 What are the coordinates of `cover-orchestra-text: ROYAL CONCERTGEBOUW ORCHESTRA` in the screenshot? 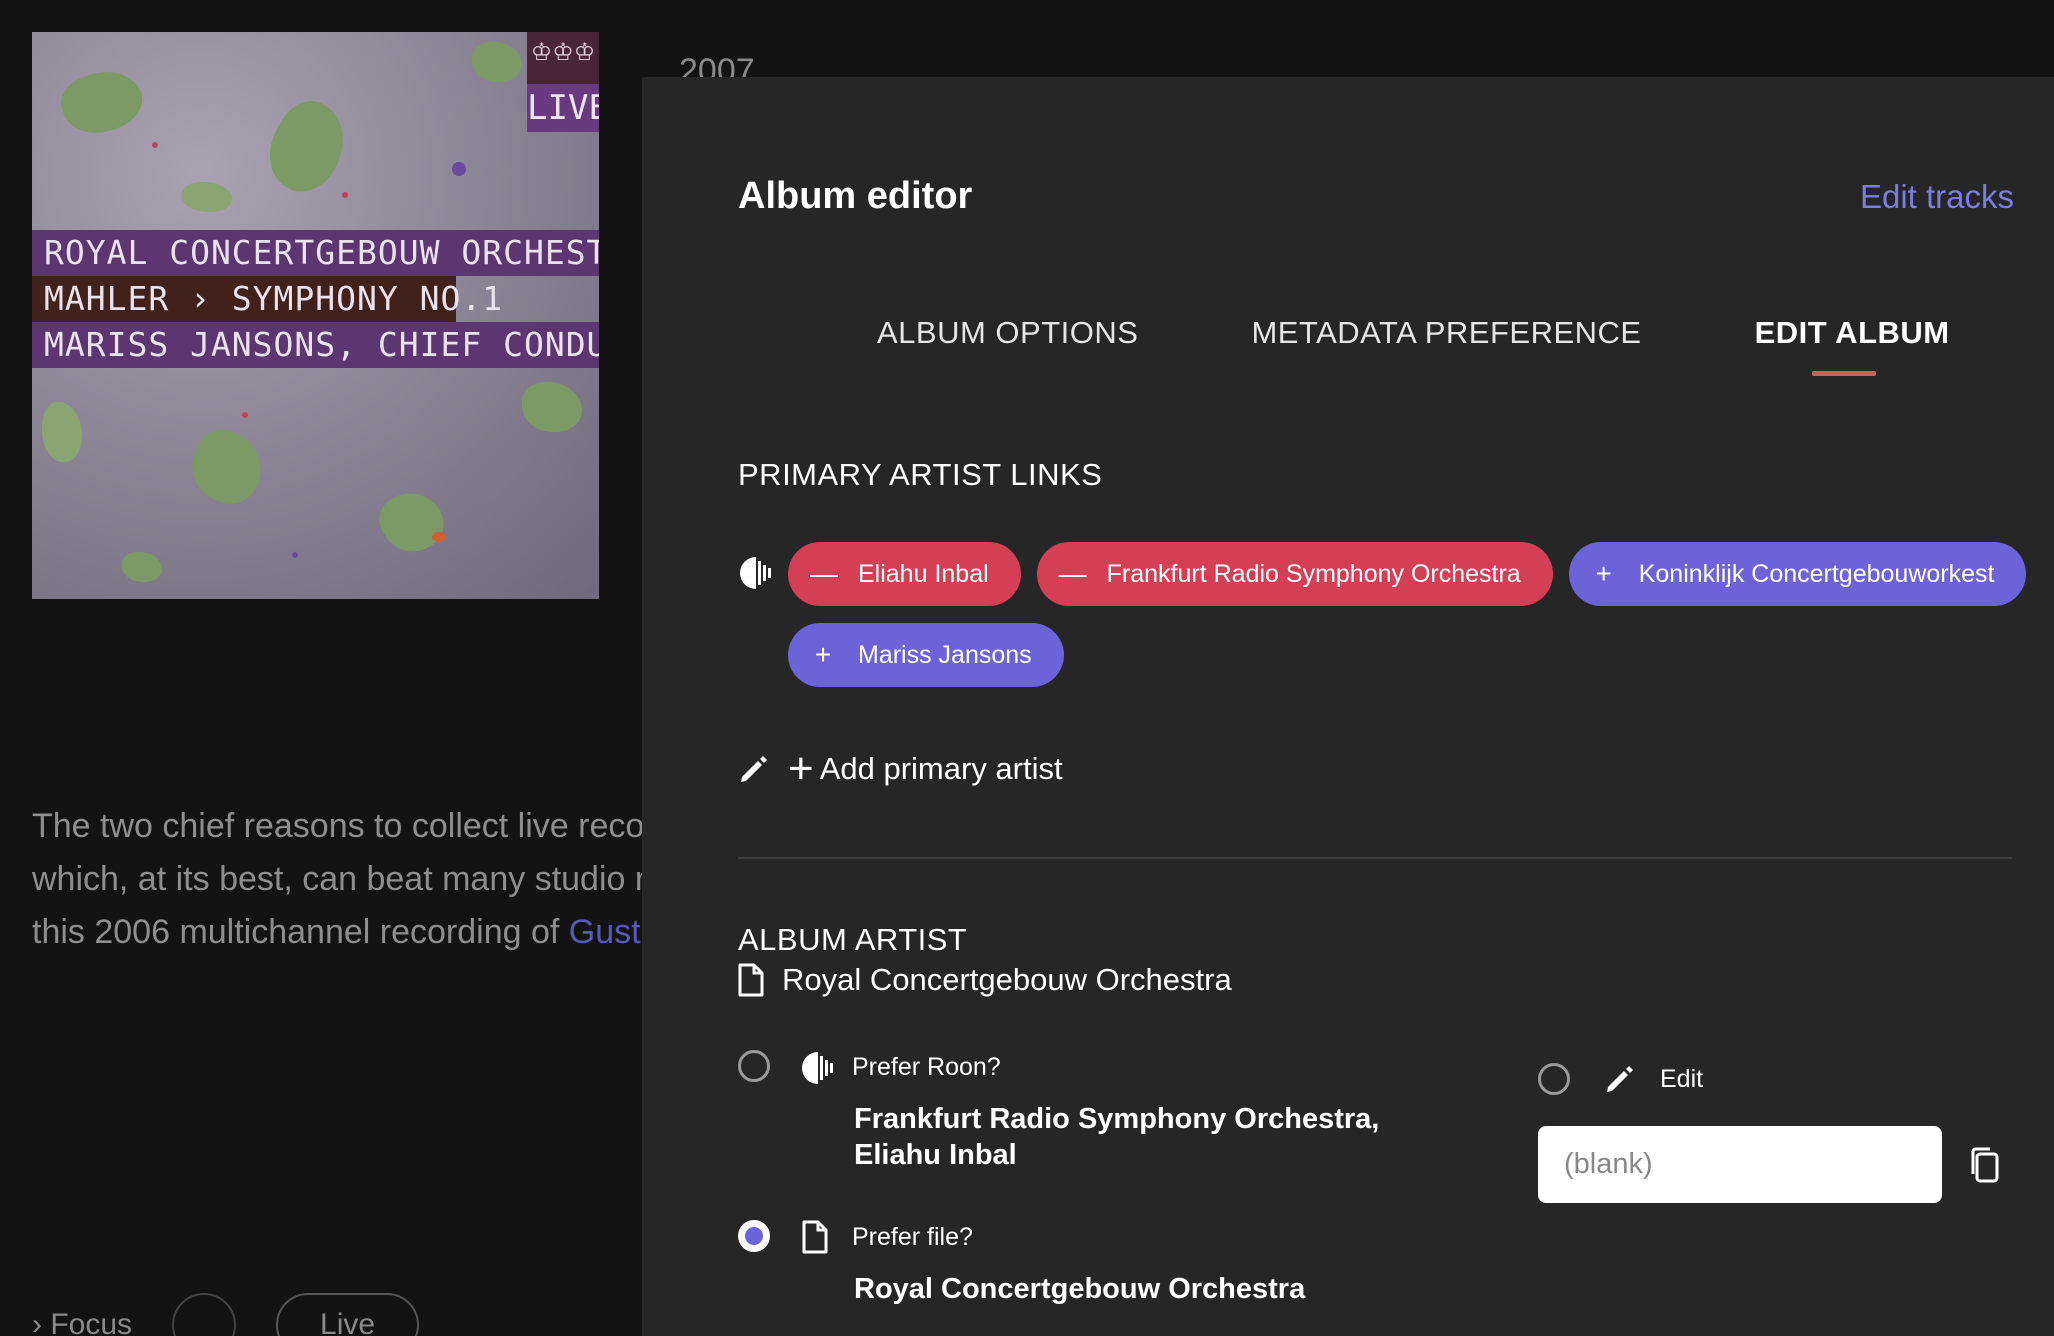 It's located at (315, 253).